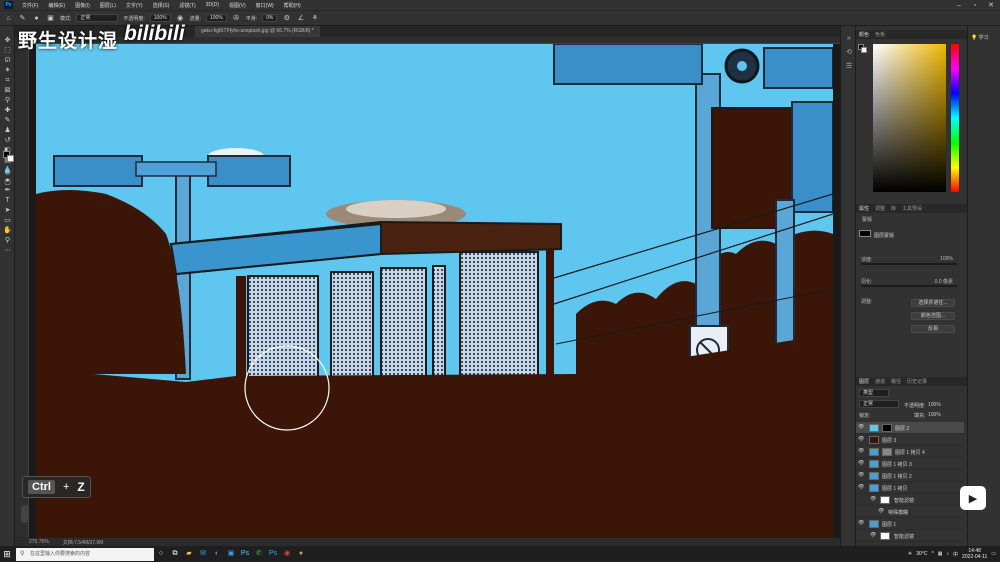 The width and height of the screenshot is (1000, 562). What do you see at coordinates (909, 264) in the screenshot?
I see `density-slider` at bounding box center [909, 264].